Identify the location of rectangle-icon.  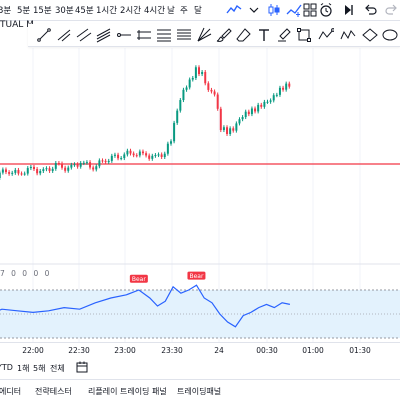
(304, 35).